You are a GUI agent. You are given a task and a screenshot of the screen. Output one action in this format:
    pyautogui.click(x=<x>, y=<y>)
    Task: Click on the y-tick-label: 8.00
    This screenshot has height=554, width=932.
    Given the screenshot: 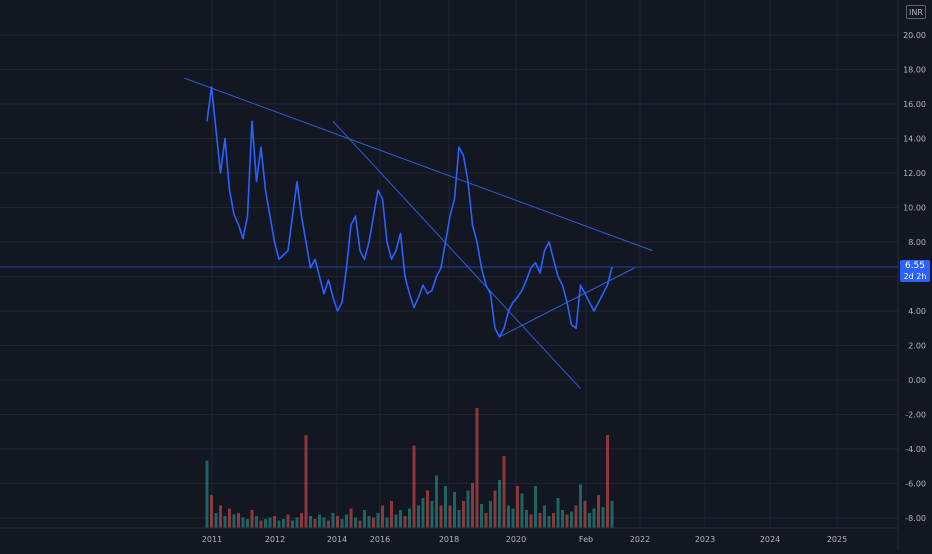 What is the action you would take?
    pyautogui.click(x=917, y=242)
    